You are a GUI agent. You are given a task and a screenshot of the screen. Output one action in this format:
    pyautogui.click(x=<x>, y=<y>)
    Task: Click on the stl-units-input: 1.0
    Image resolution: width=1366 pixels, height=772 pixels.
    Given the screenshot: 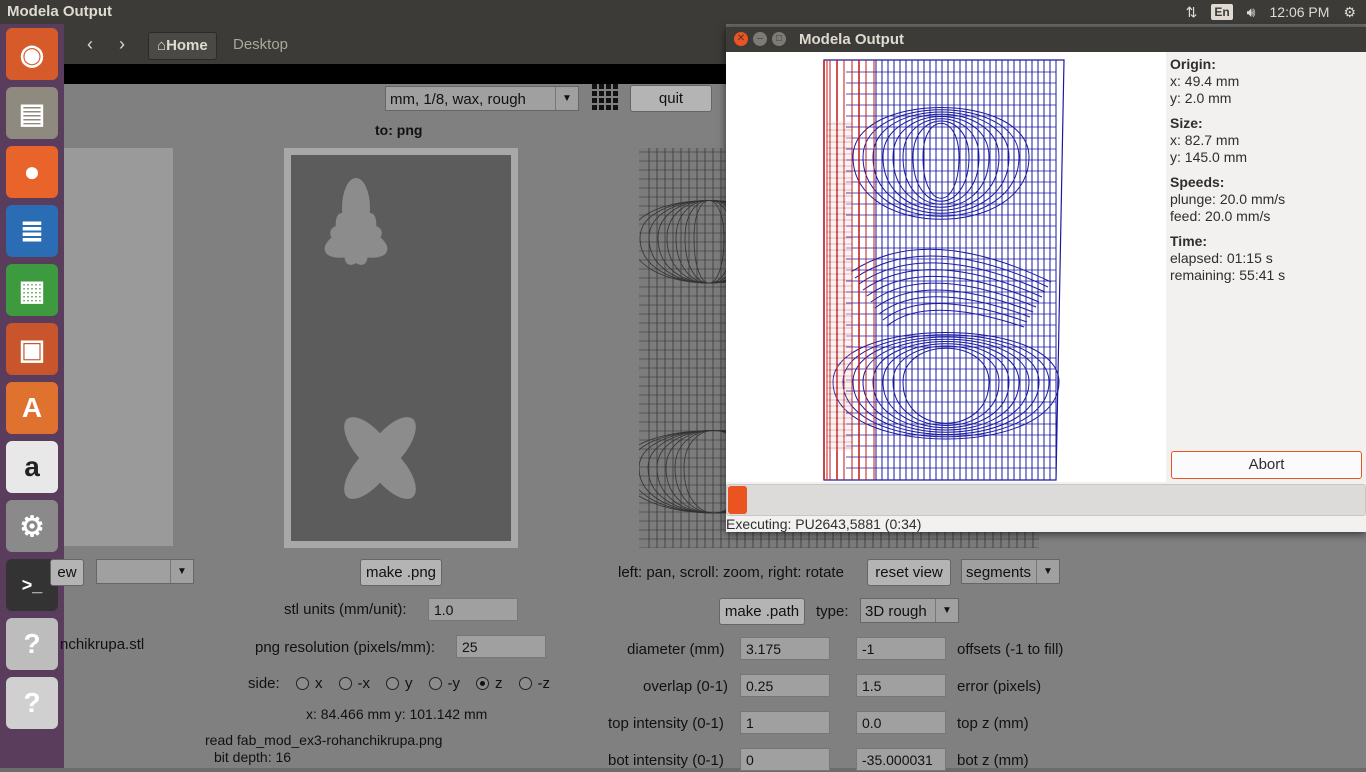 What is the action you would take?
    pyautogui.click(x=473, y=609)
    